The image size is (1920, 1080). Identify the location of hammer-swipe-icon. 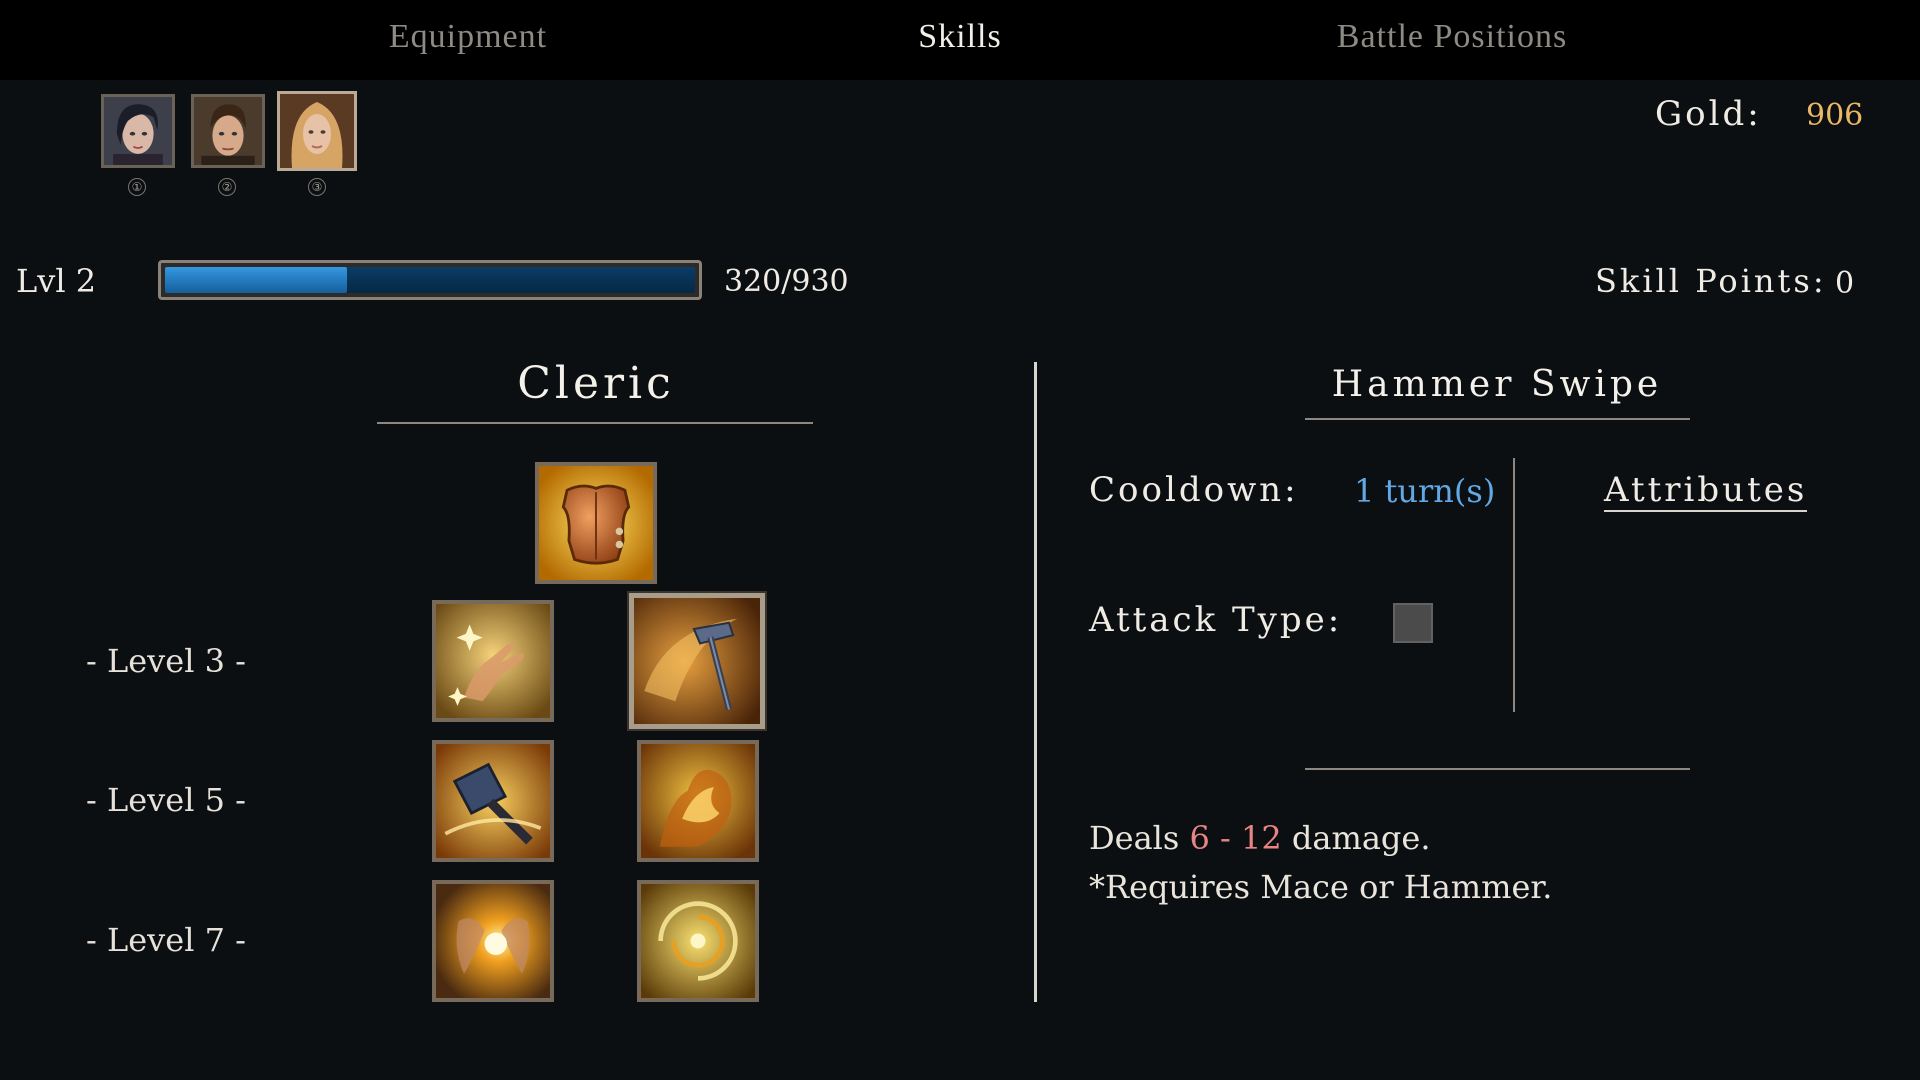
(697, 661).